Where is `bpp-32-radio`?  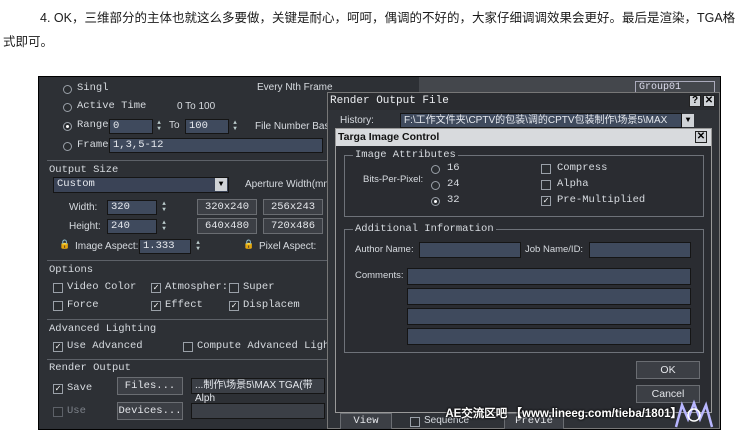
bpp-32-radio is located at coordinates (435, 201).